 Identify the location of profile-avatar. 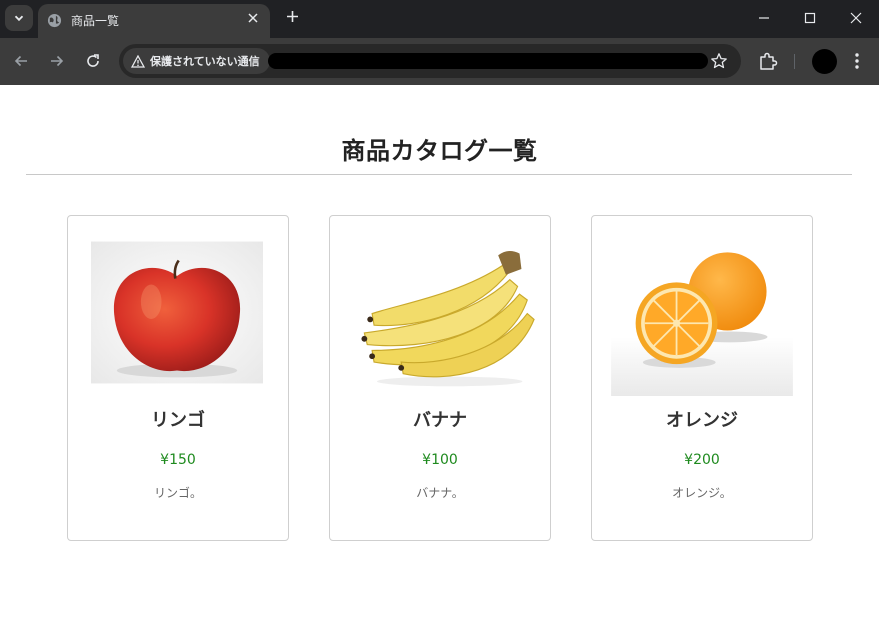
(824, 61).